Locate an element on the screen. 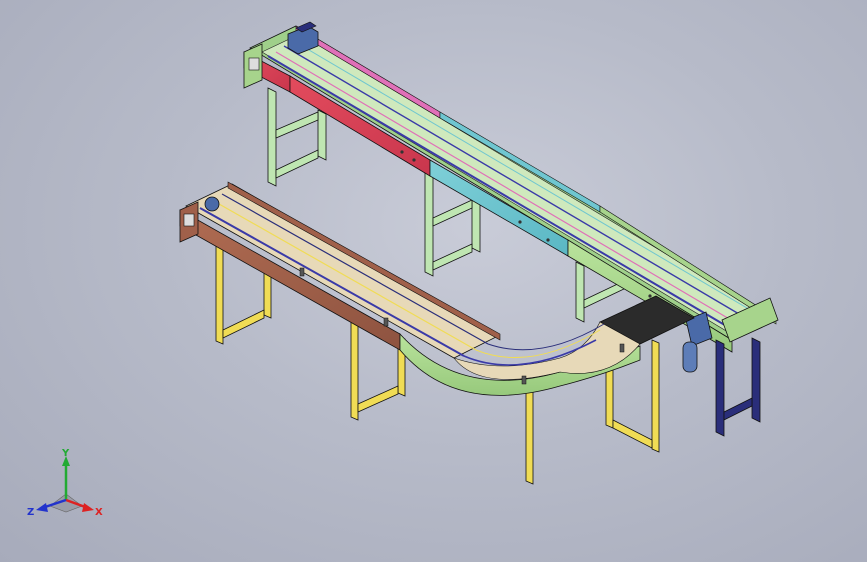  orientation-triad: Y X Z is located at coordinates (65, 483).